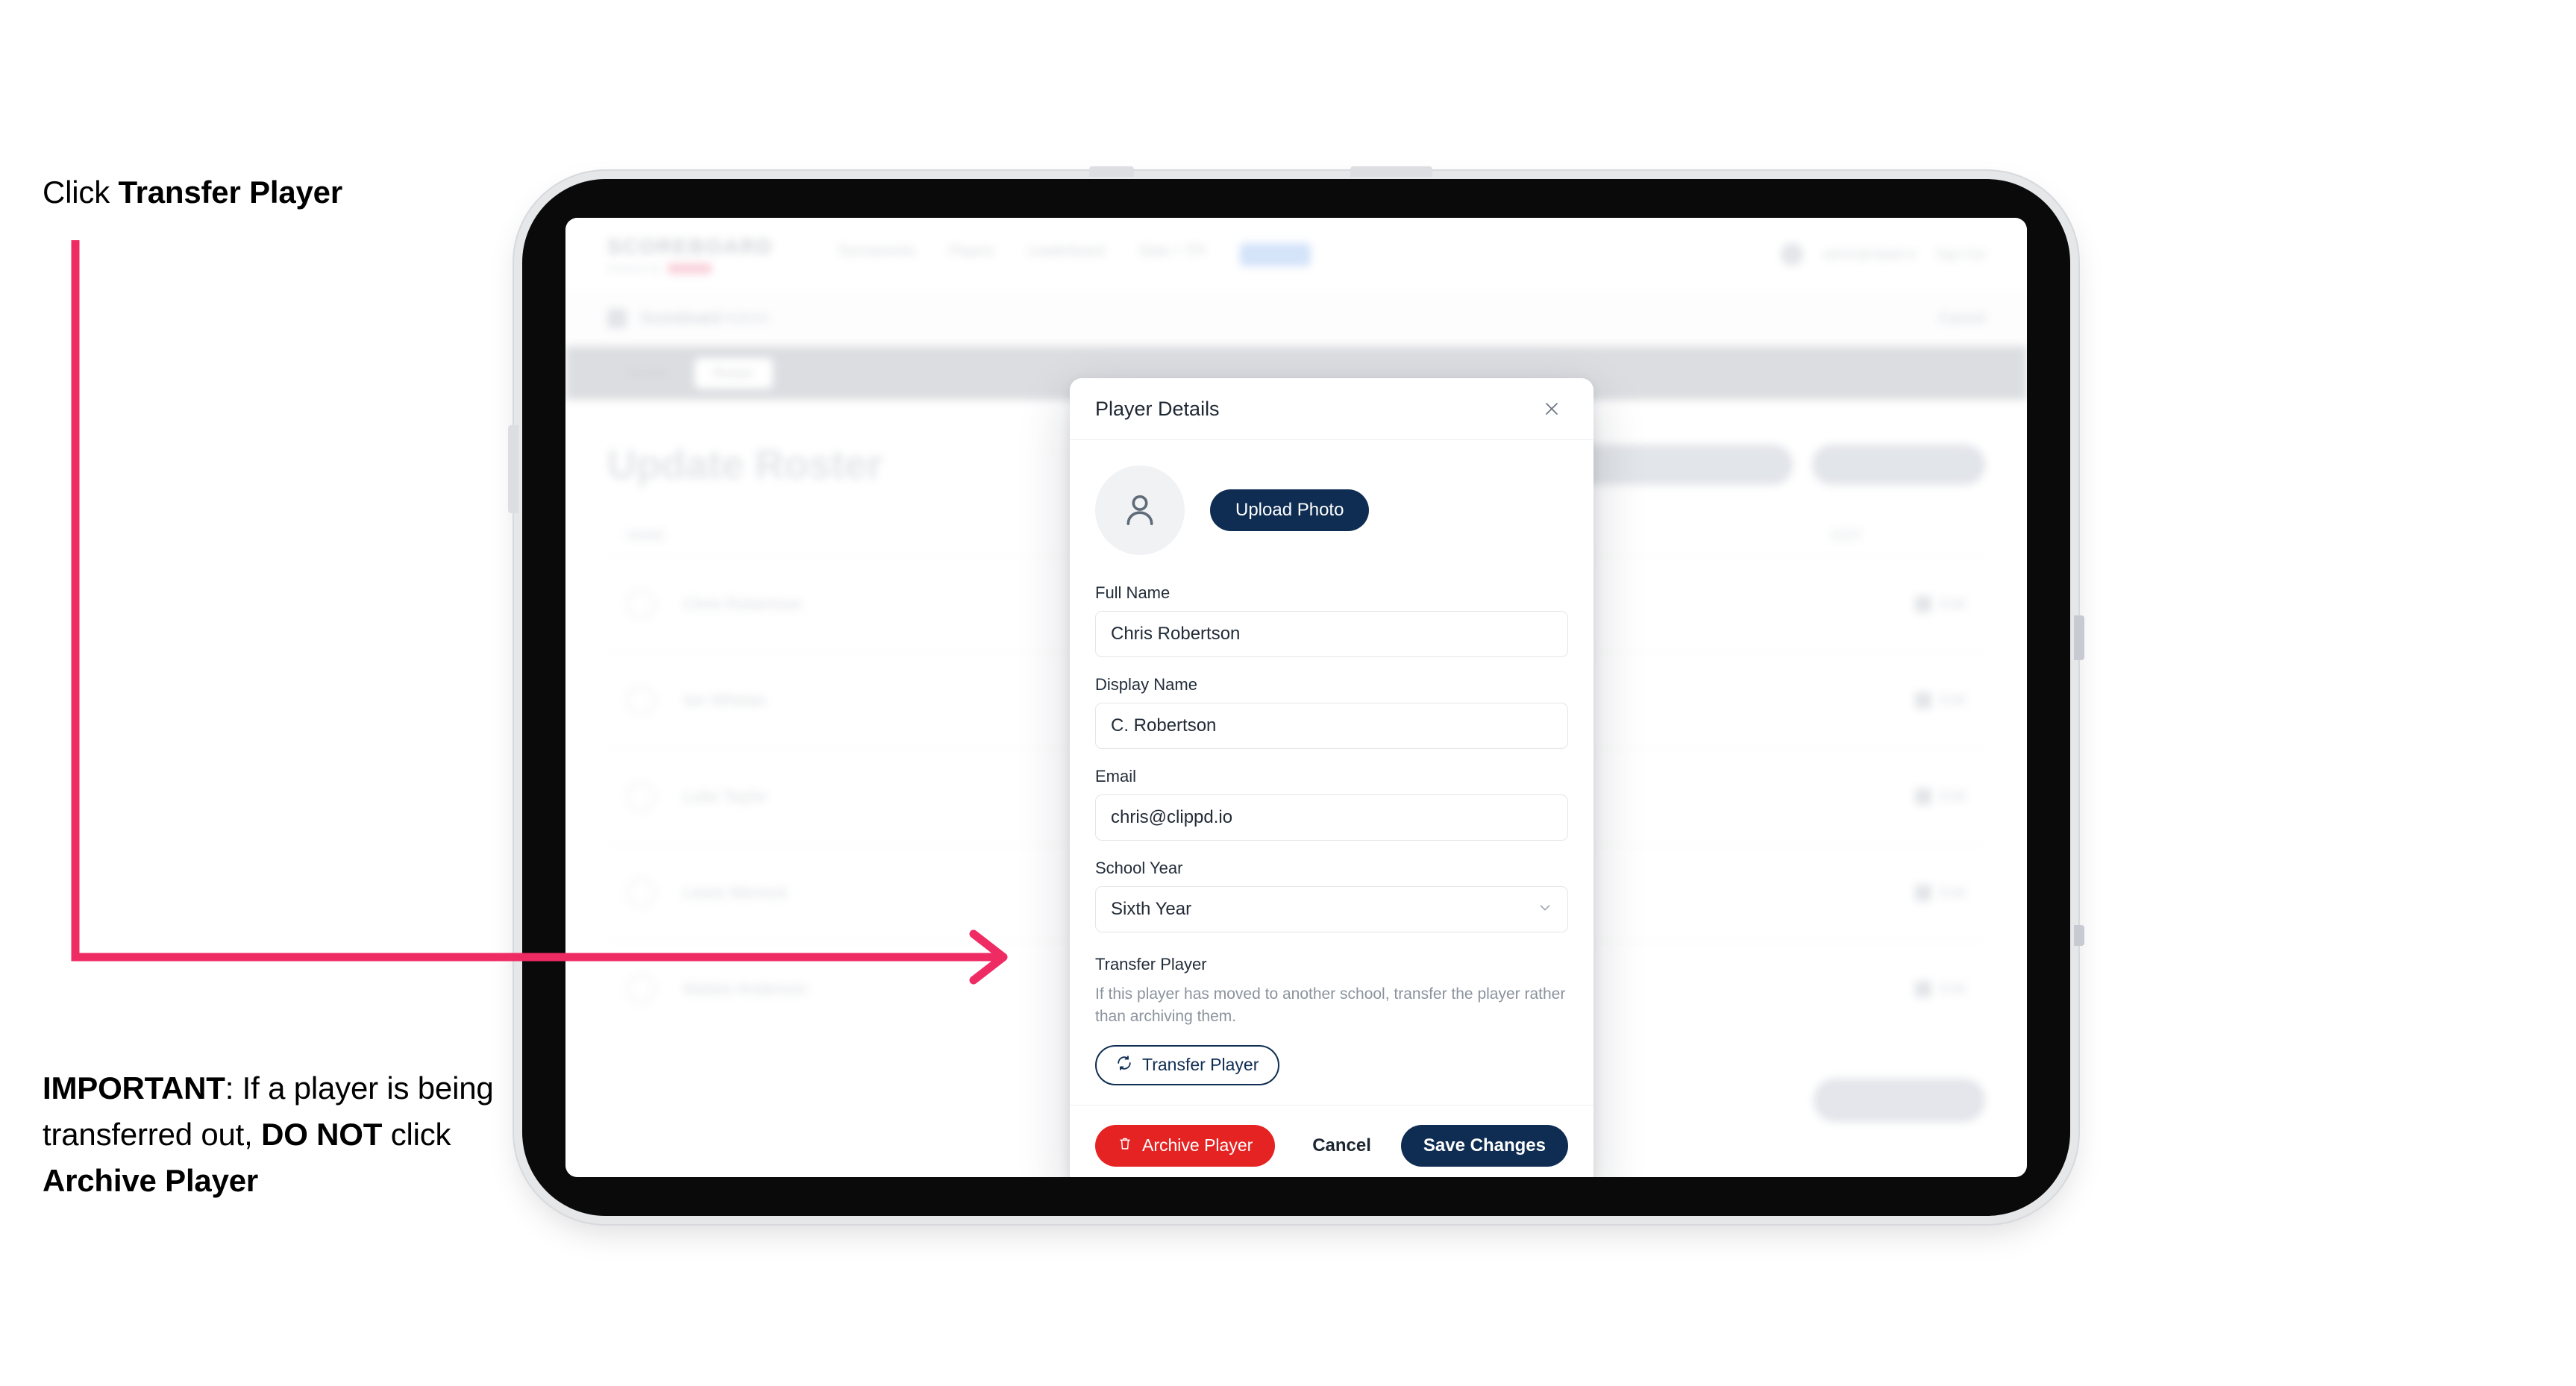 Image resolution: width=2576 pixels, height=1386 pixels. What do you see at coordinates (1331, 817) in the screenshot?
I see `email-field` at bounding box center [1331, 817].